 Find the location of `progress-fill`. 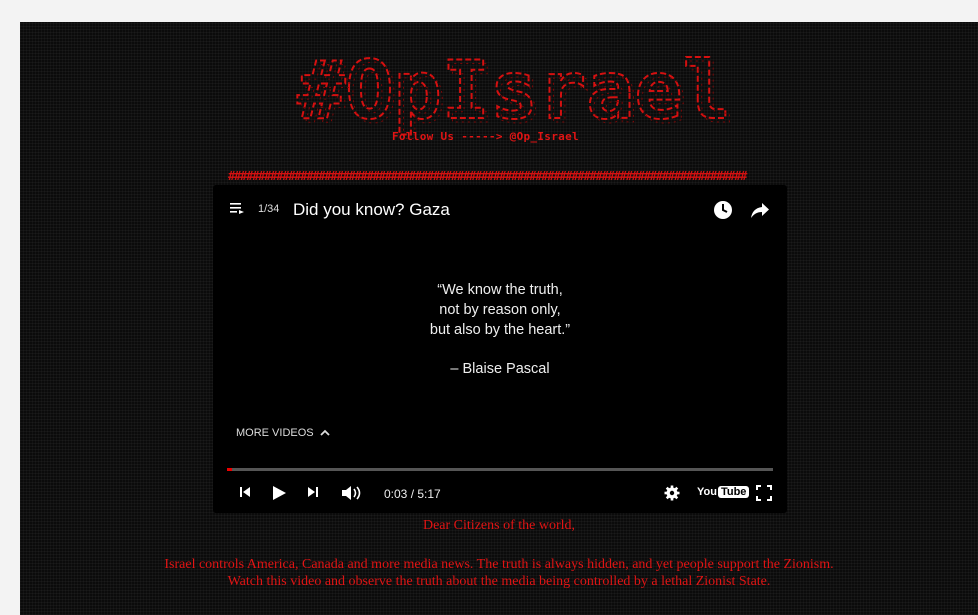

progress-fill is located at coordinates (229, 469).